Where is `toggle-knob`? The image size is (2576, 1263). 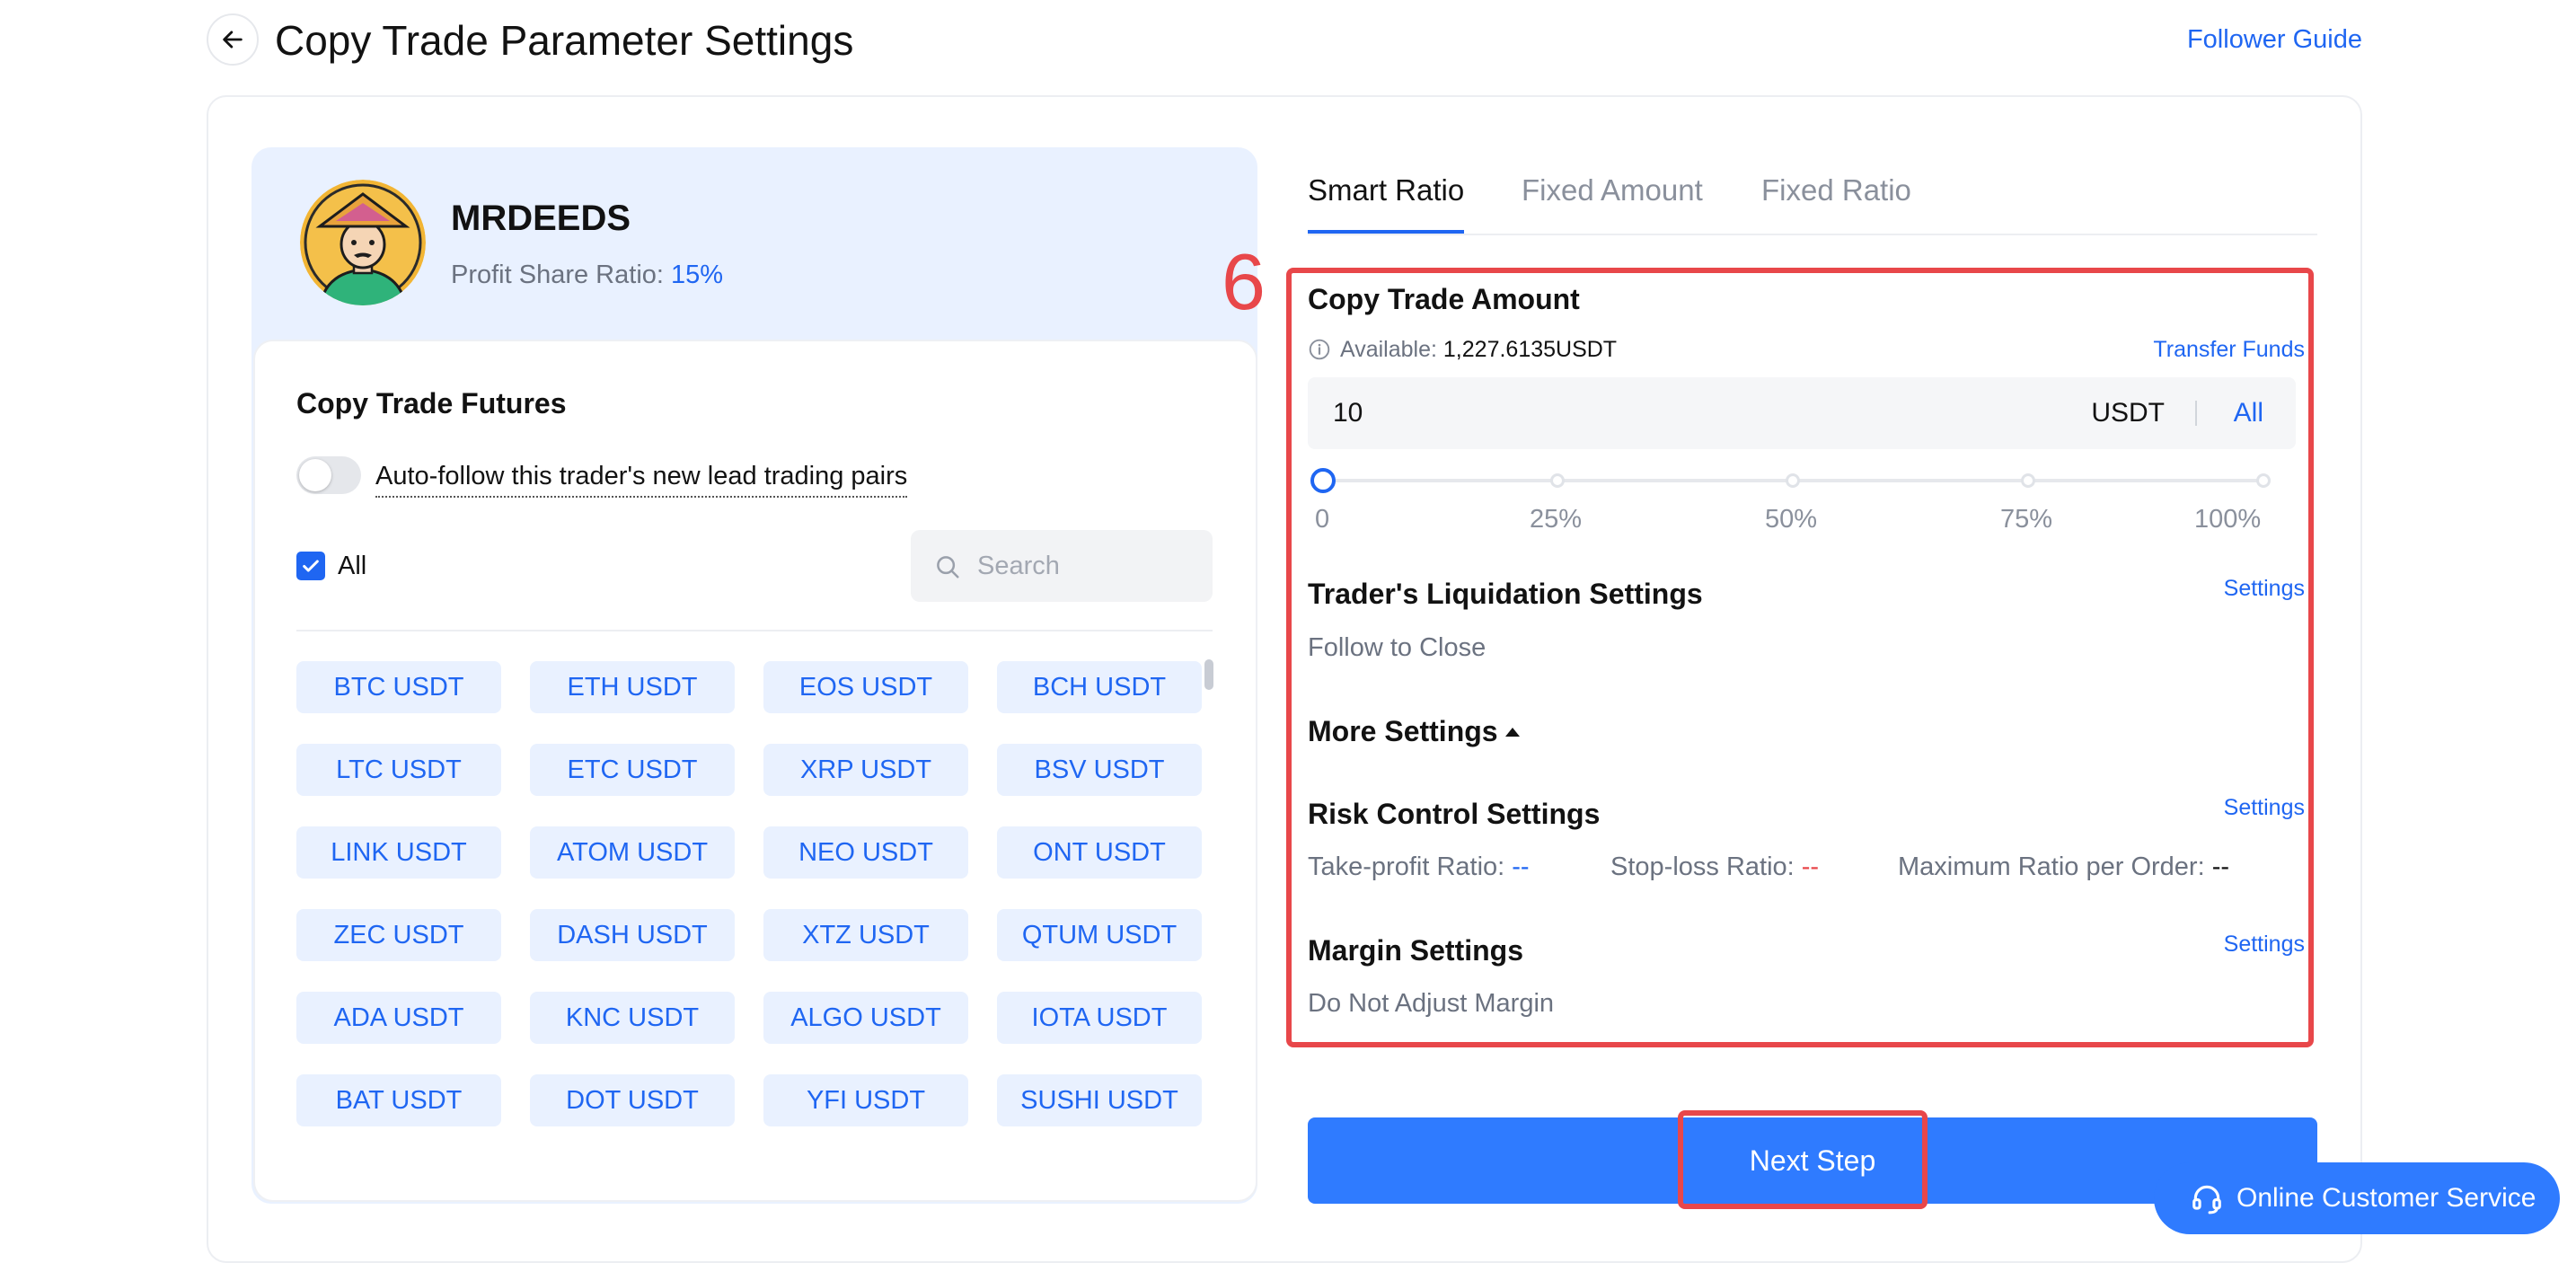
toggle-knob is located at coordinates (315, 475).